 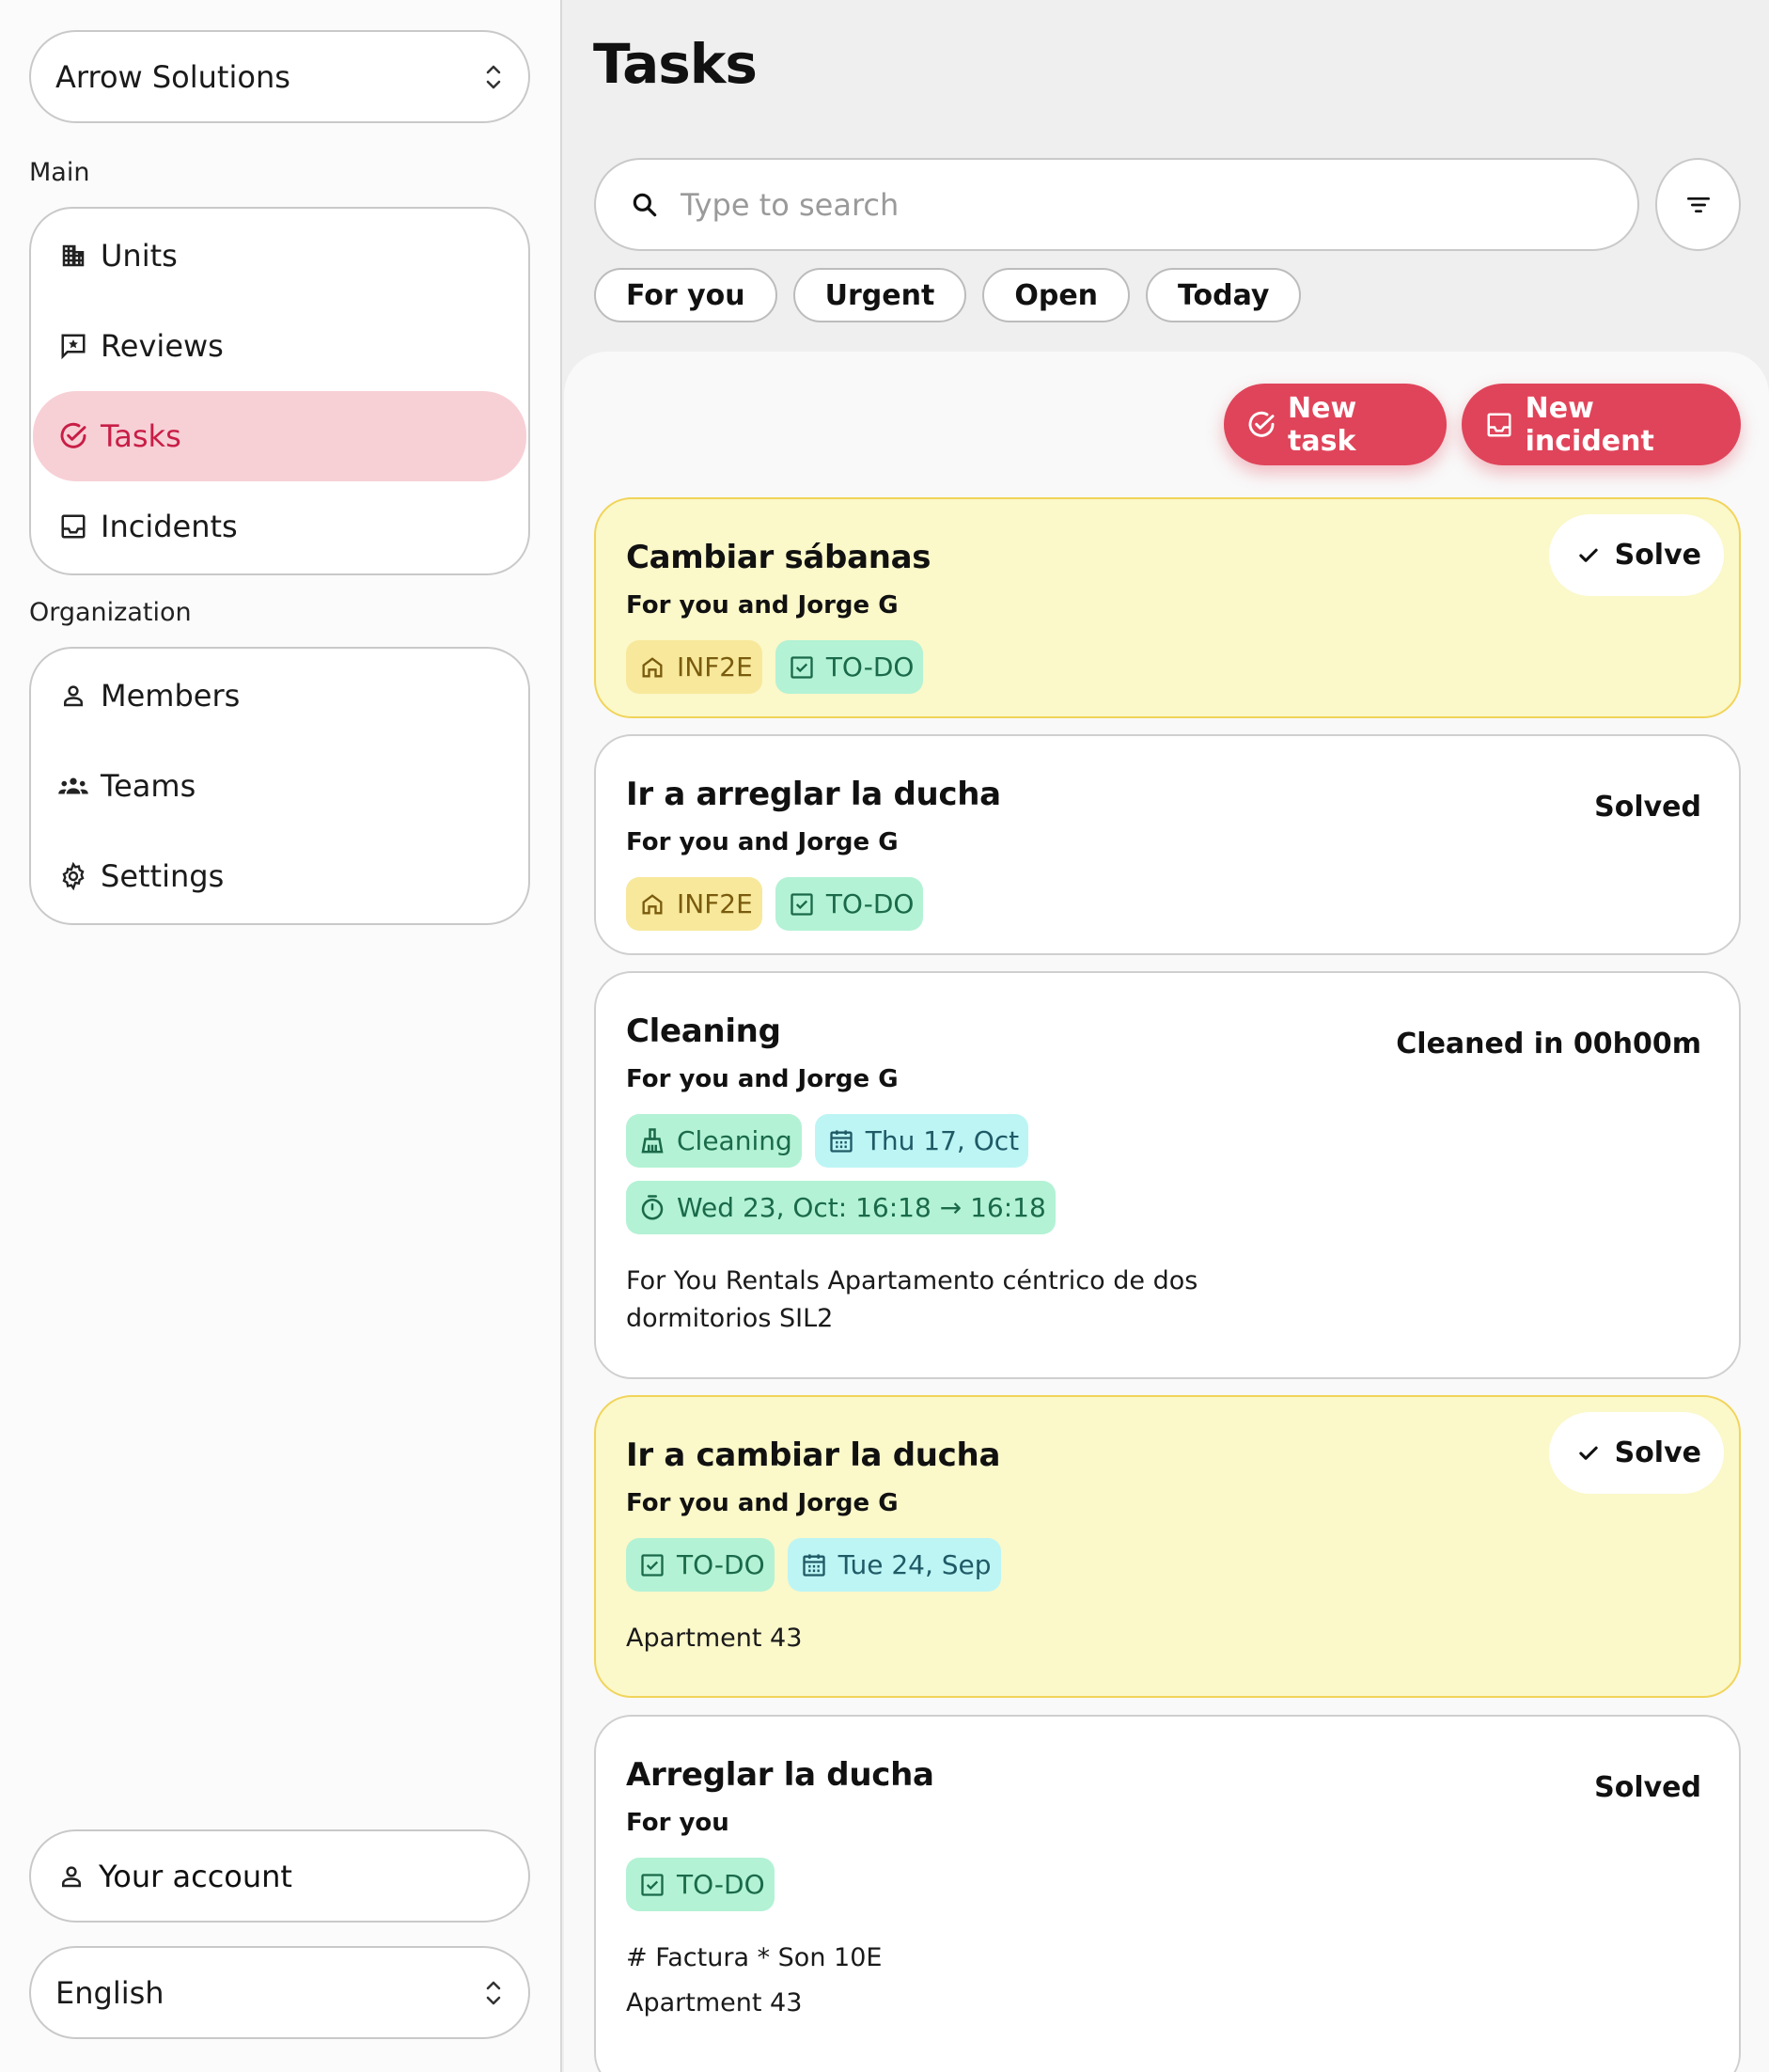 I want to click on task-assignee: For you, so click(x=677, y=1823).